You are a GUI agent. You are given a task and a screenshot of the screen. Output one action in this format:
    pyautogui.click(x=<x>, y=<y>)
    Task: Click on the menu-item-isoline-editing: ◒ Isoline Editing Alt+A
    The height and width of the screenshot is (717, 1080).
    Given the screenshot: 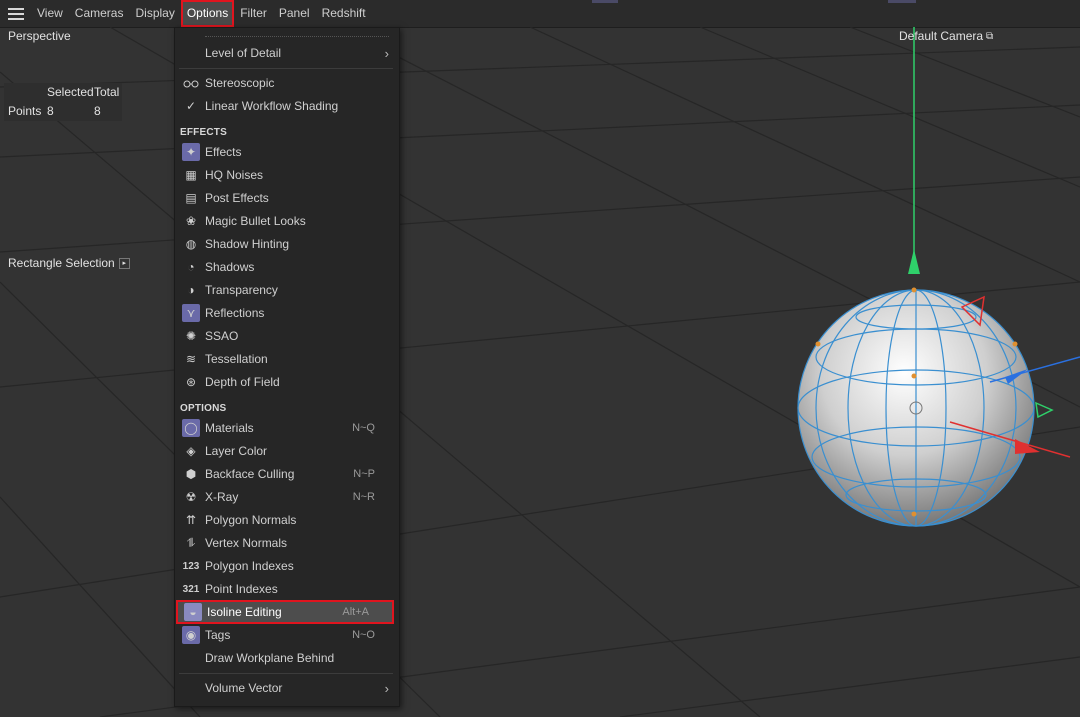 What is the action you would take?
    pyautogui.click(x=285, y=612)
    